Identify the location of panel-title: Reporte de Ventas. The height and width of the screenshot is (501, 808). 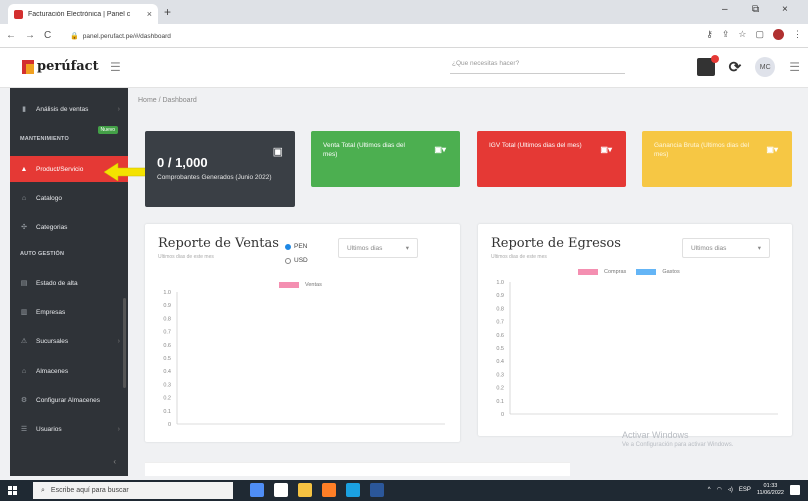
(218, 243).